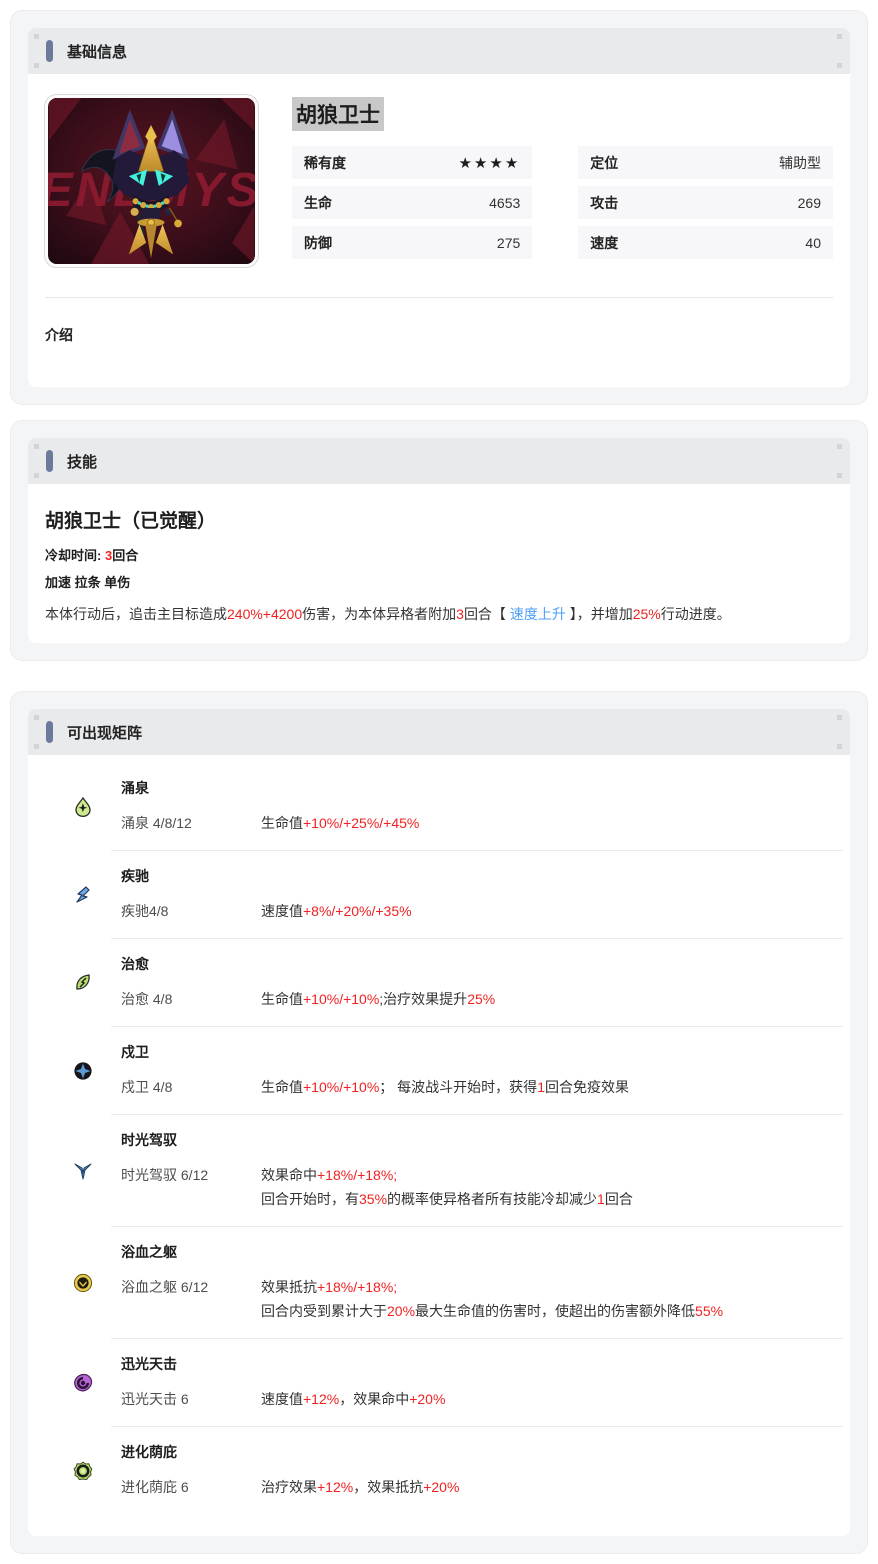 This screenshot has height=1564, width=878. I want to click on swift-strike-icon, so click(83, 1383).